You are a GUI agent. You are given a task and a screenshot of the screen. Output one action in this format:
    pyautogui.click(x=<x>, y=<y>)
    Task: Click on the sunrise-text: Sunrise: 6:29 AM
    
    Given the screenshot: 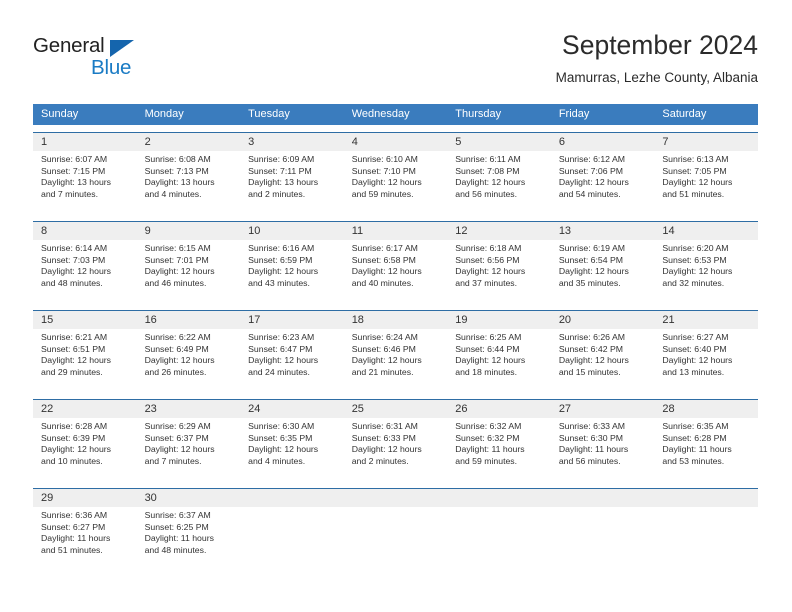 What is the action you would take?
    pyautogui.click(x=177, y=426)
    